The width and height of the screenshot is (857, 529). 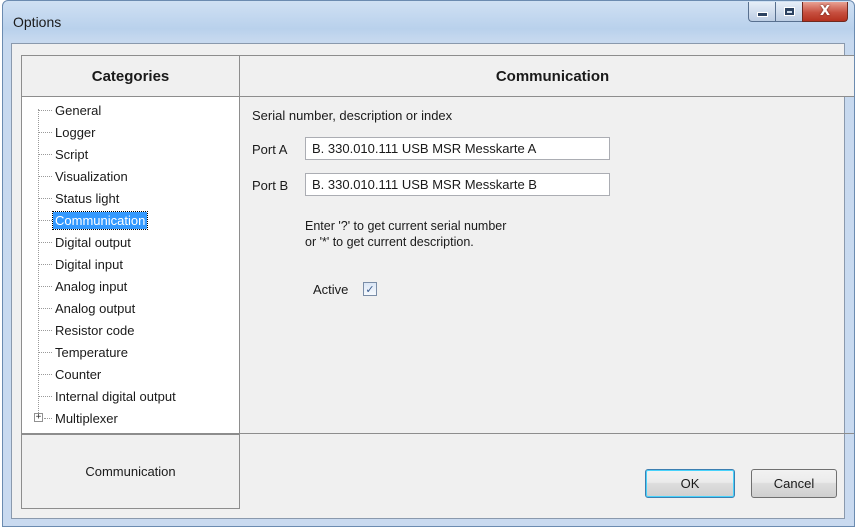 What do you see at coordinates (547, 76) in the screenshot?
I see `communication-header: Communication` at bounding box center [547, 76].